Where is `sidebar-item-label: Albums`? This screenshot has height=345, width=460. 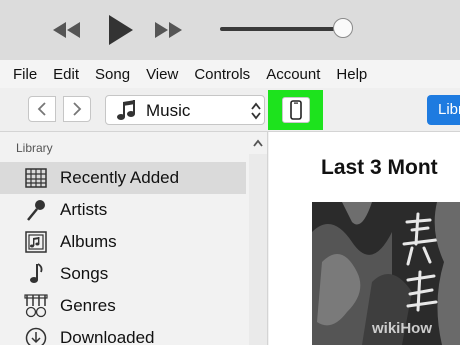 sidebar-item-label: Albums is located at coordinates (88, 241).